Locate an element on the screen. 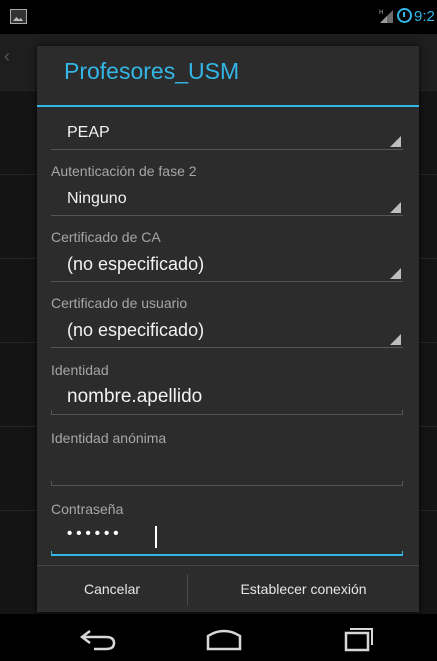  ca-cert-label: Certificado de CA is located at coordinates (106, 237).